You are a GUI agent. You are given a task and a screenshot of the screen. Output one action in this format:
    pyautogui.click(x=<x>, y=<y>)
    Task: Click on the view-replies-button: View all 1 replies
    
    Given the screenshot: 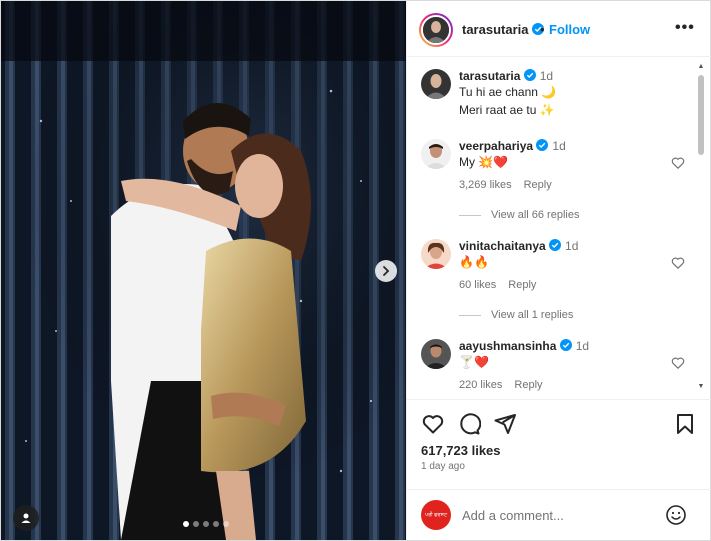 What is the action you would take?
    pyautogui.click(x=516, y=315)
    